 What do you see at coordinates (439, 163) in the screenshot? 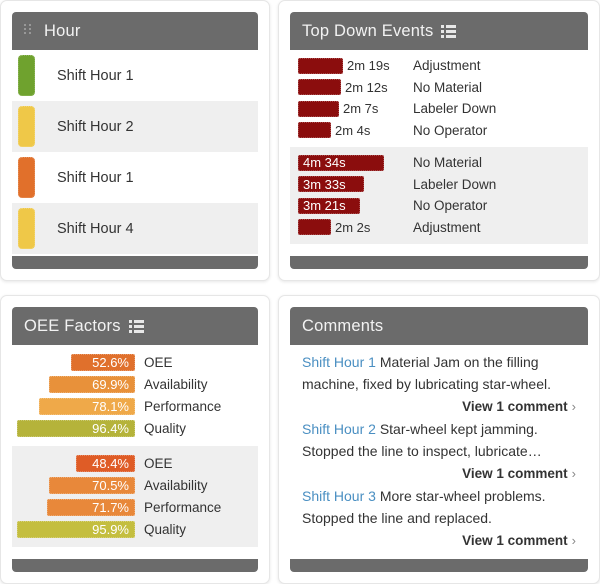
I see `table-row: 4m 34s No Material` at bounding box center [439, 163].